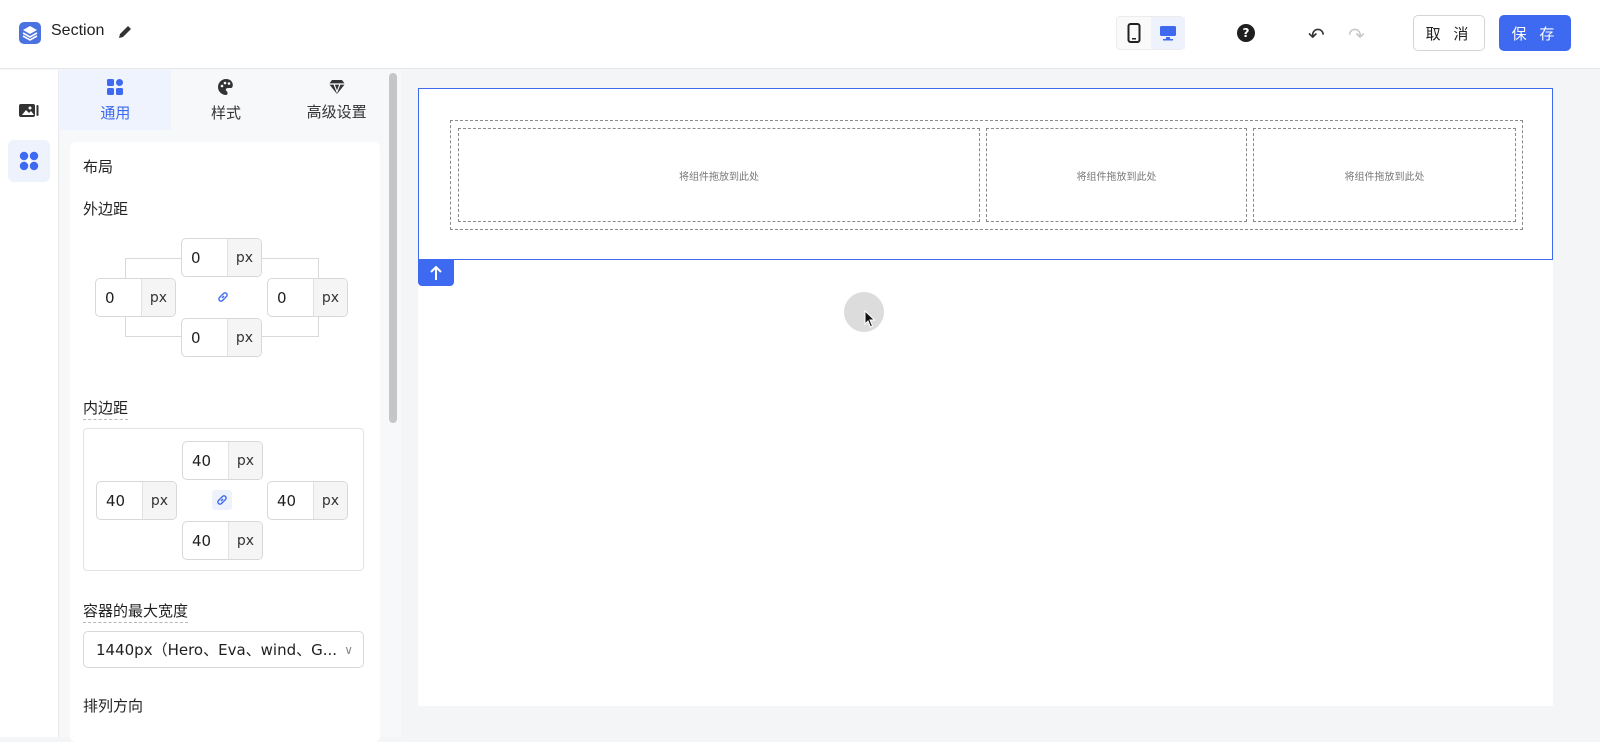  I want to click on padding-right-field: 40 px, so click(307, 500).